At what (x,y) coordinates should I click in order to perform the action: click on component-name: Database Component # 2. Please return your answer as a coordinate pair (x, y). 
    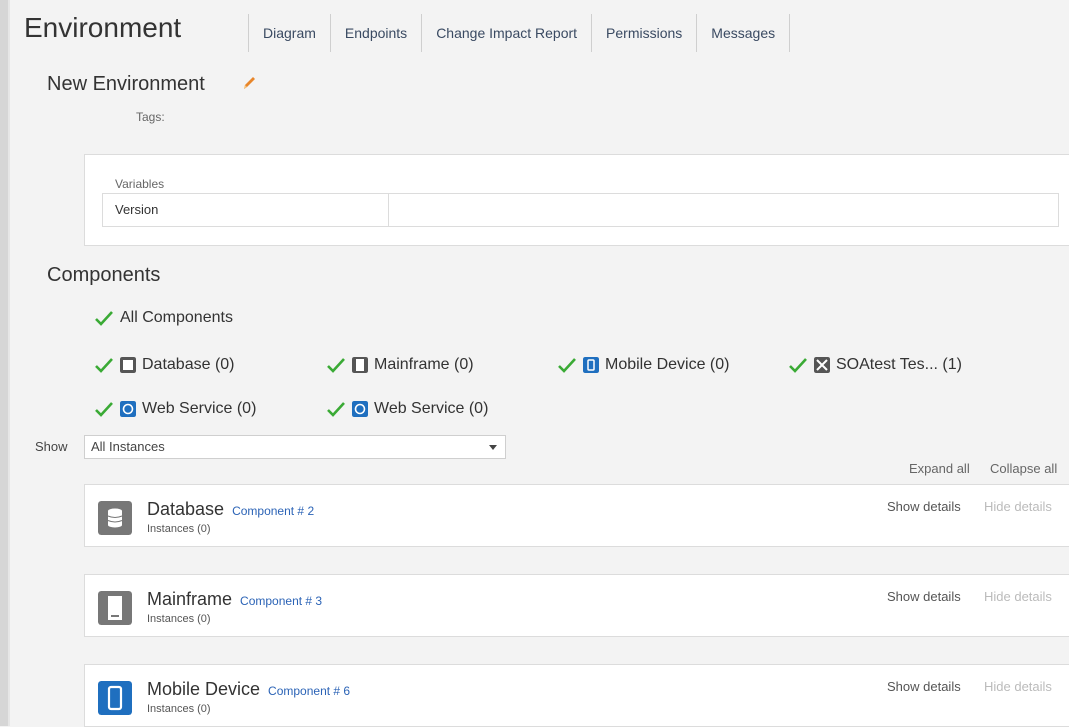
    Looking at the image, I should click on (230, 509).